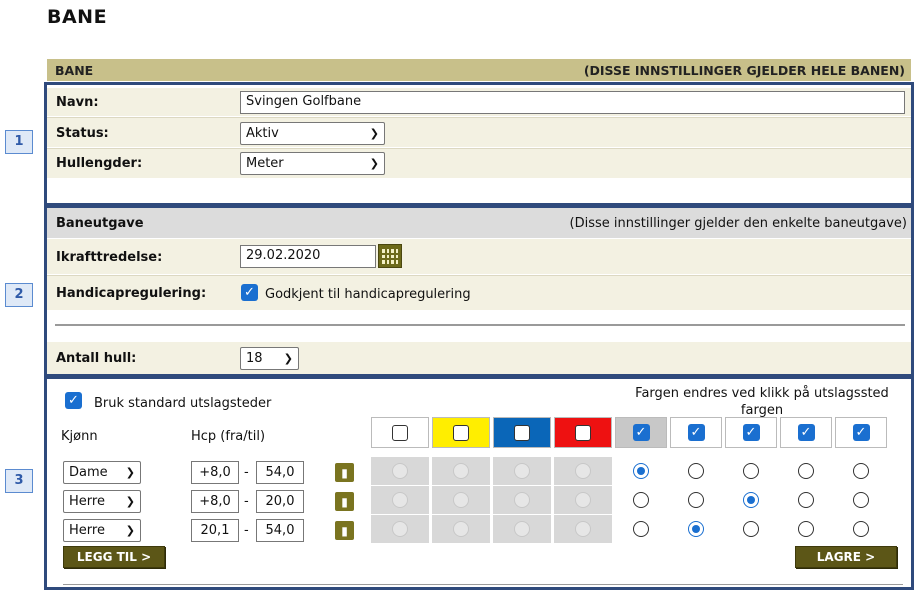 This screenshot has height=592, width=915. What do you see at coordinates (183, 403) in the screenshot?
I see `standard-tees-label: Bruk standard utslagsteder` at bounding box center [183, 403].